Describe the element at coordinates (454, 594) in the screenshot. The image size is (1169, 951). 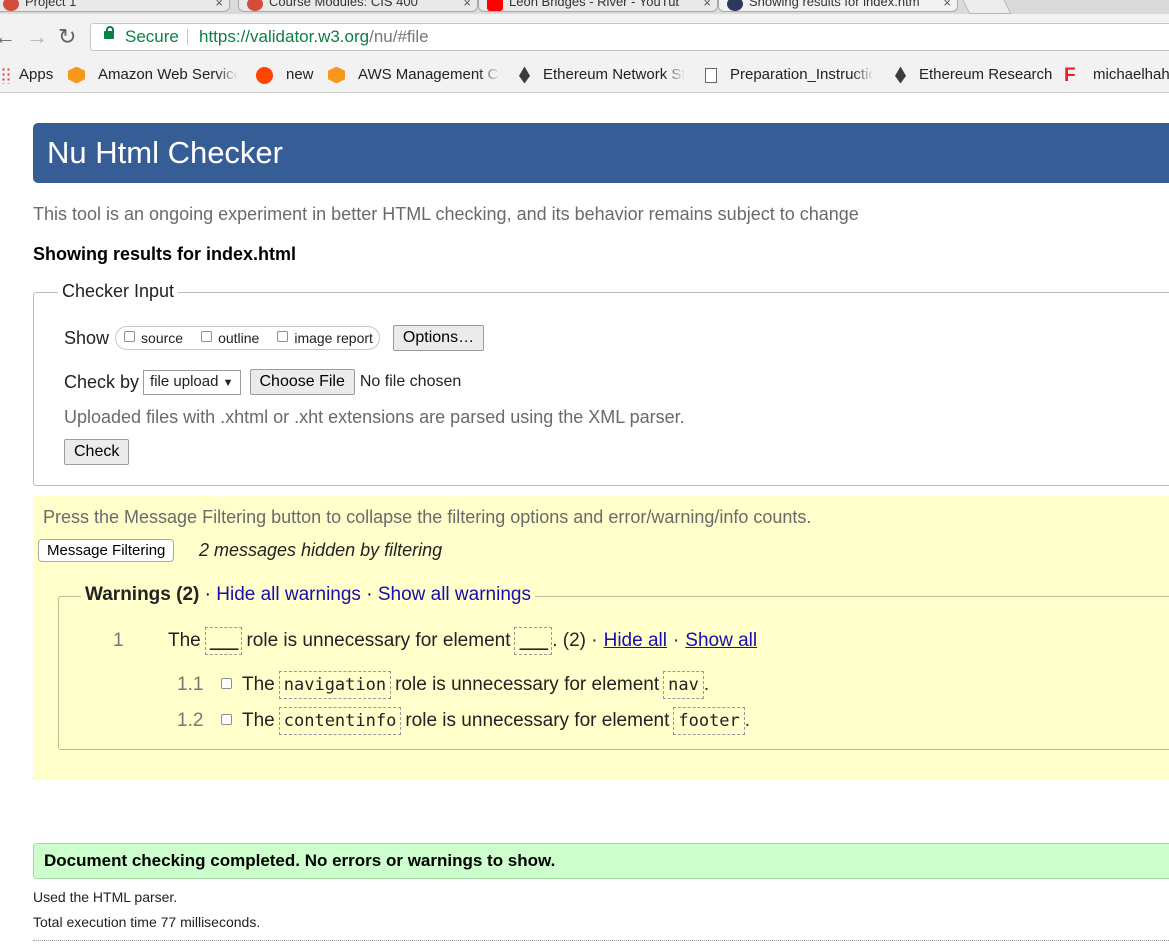
I see `show-all-warnings-link: Show all warnings` at that location.